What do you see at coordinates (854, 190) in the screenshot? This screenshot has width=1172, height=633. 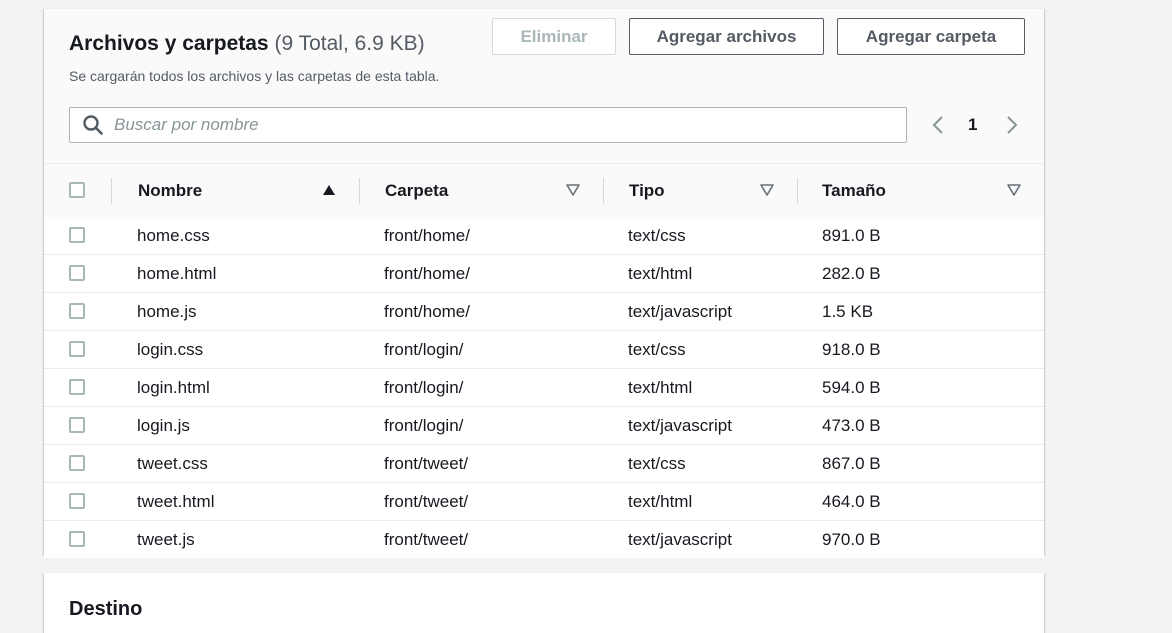 I see `column-header-size: Tamaño` at bounding box center [854, 190].